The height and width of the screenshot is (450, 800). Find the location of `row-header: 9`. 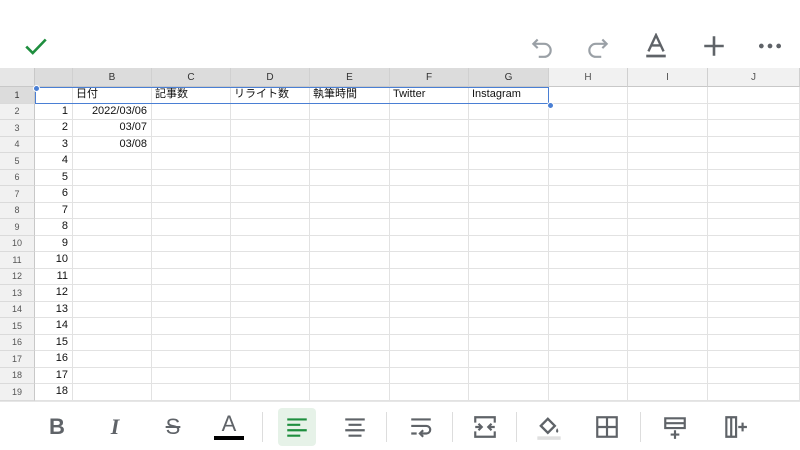

row-header: 9 is located at coordinates (17, 227).